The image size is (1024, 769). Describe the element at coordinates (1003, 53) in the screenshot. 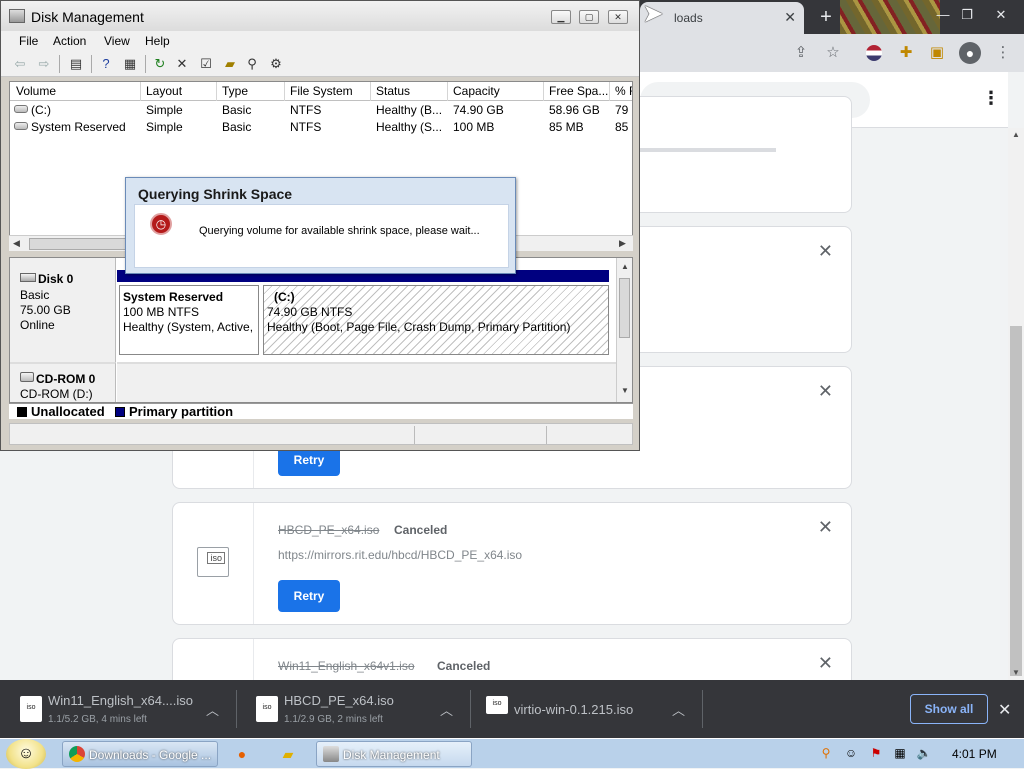

I see `chrome-menu-icon: ⋮` at that location.